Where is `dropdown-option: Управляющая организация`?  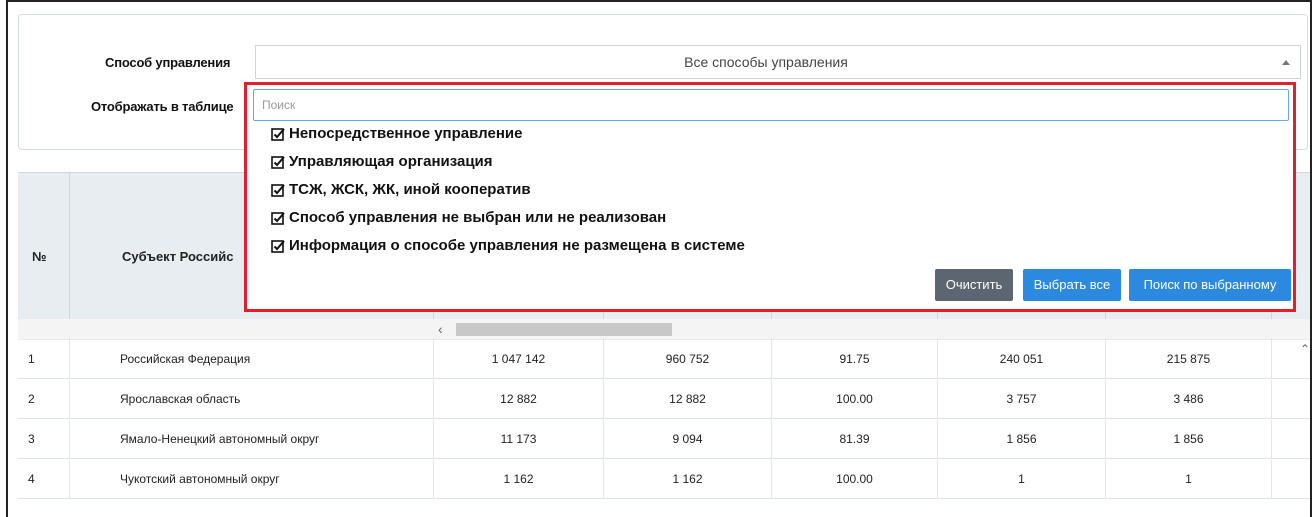
dropdown-option: Управляющая организация is located at coordinates (382, 161).